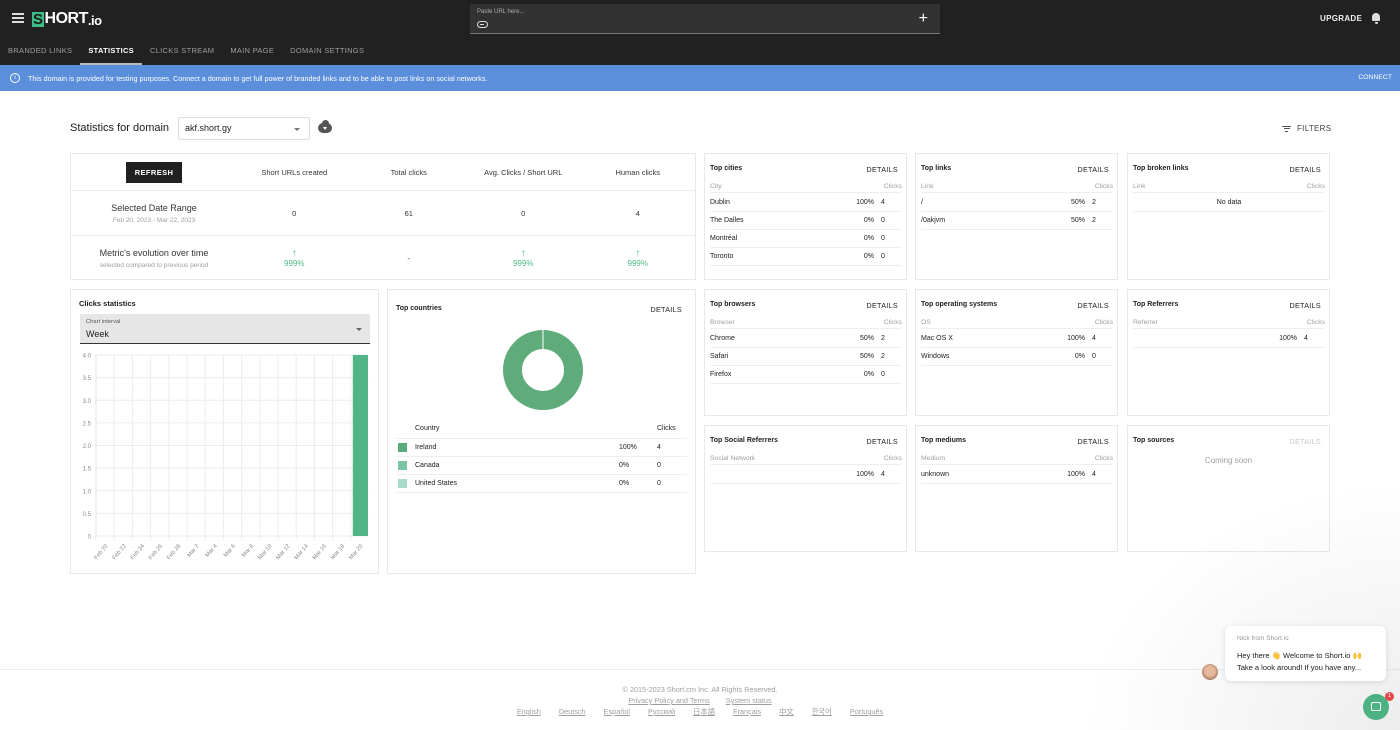 The height and width of the screenshot is (730, 1400). I want to click on lang-espanol: Español, so click(617, 711).